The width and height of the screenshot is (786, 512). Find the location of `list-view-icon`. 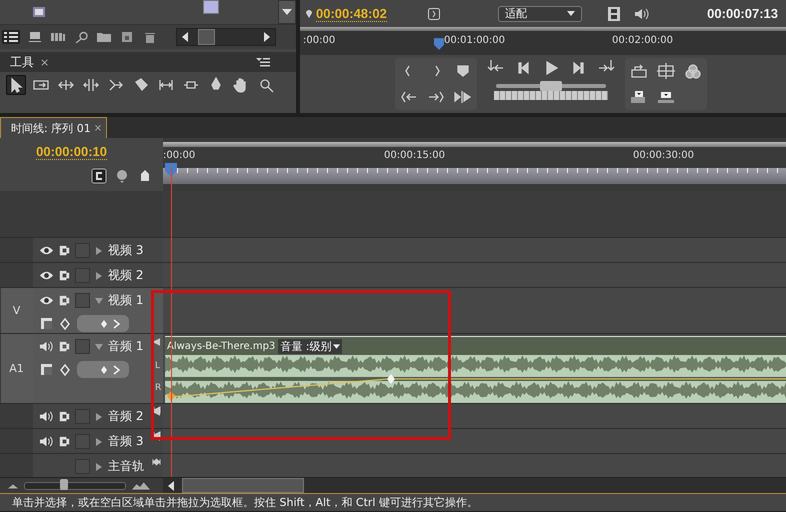

list-view-icon is located at coordinates (11, 37).